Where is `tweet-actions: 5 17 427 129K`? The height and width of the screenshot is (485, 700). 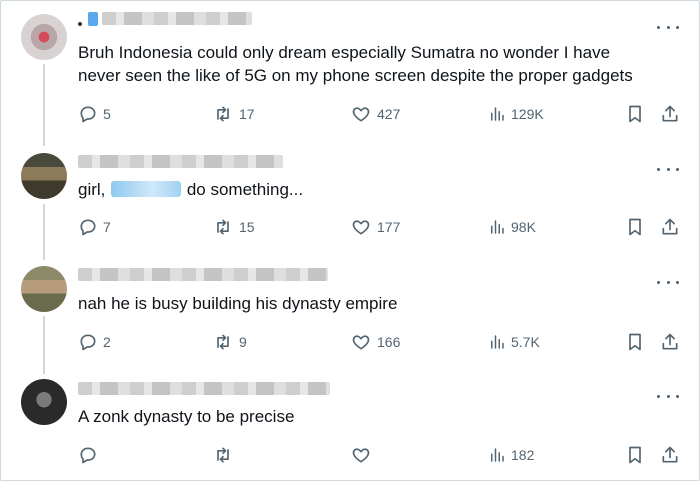
tweet-actions: 5 17 427 129K is located at coordinates (379, 114).